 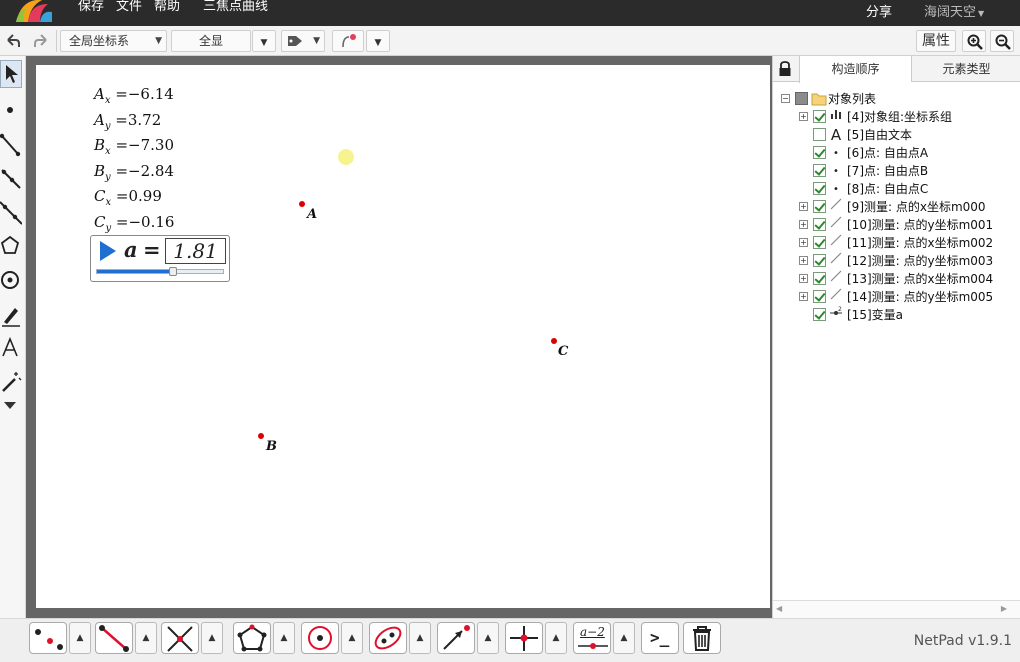 I want to click on tree-item: + [11]测量: 点的x坐标m002, so click(x=909, y=243).